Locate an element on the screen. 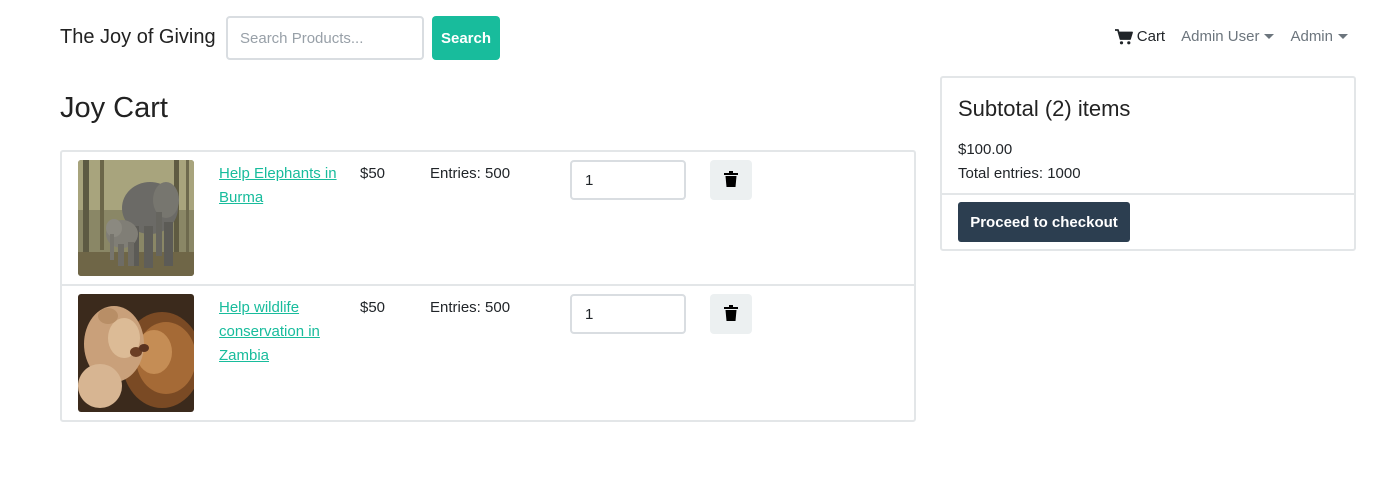  total-entries: Total entries: 1000 is located at coordinates (1019, 173).